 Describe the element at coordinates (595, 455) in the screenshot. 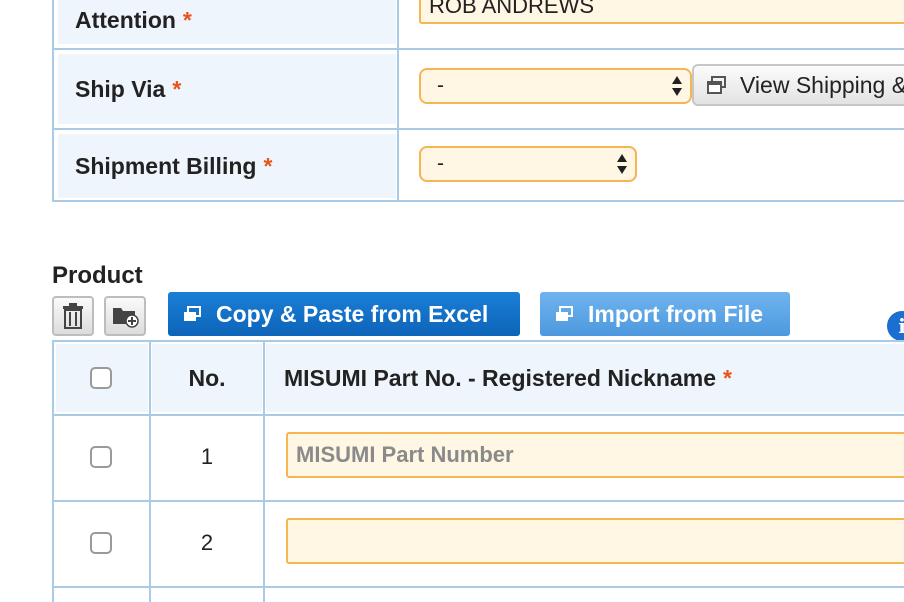

I see `part-number-input: MISUMI Part Number` at that location.